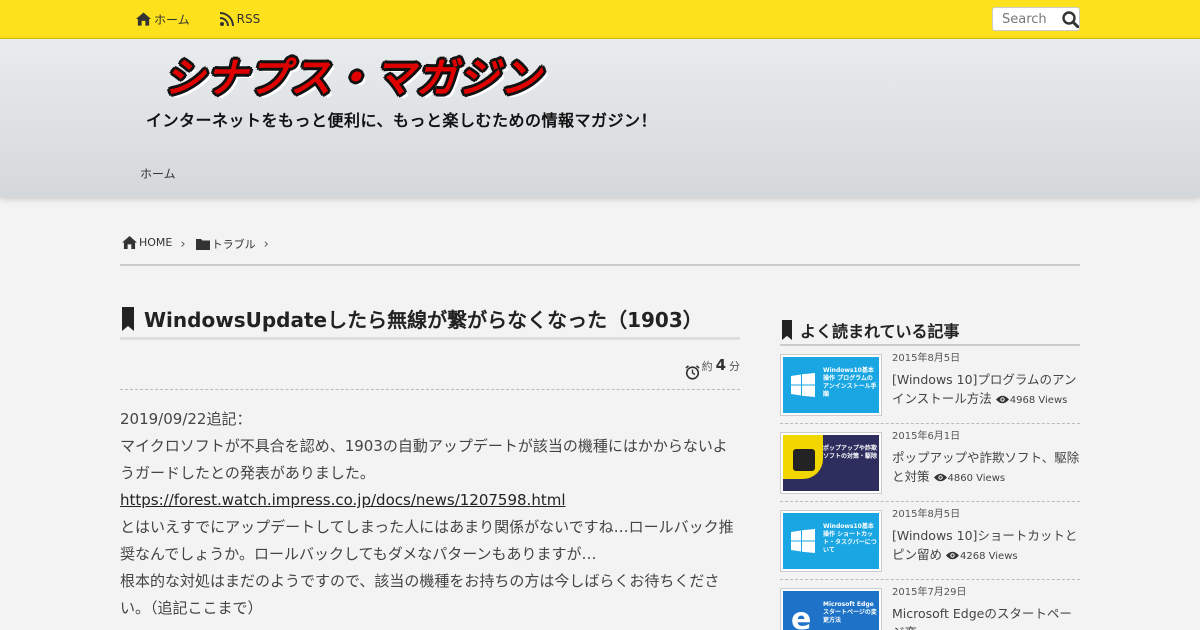 This screenshot has width=1200, height=630. What do you see at coordinates (986, 390) in the screenshot?
I see `popular-title: [Windows 10]プログラムのアンインストール方法 4968 Views` at bounding box center [986, 390].